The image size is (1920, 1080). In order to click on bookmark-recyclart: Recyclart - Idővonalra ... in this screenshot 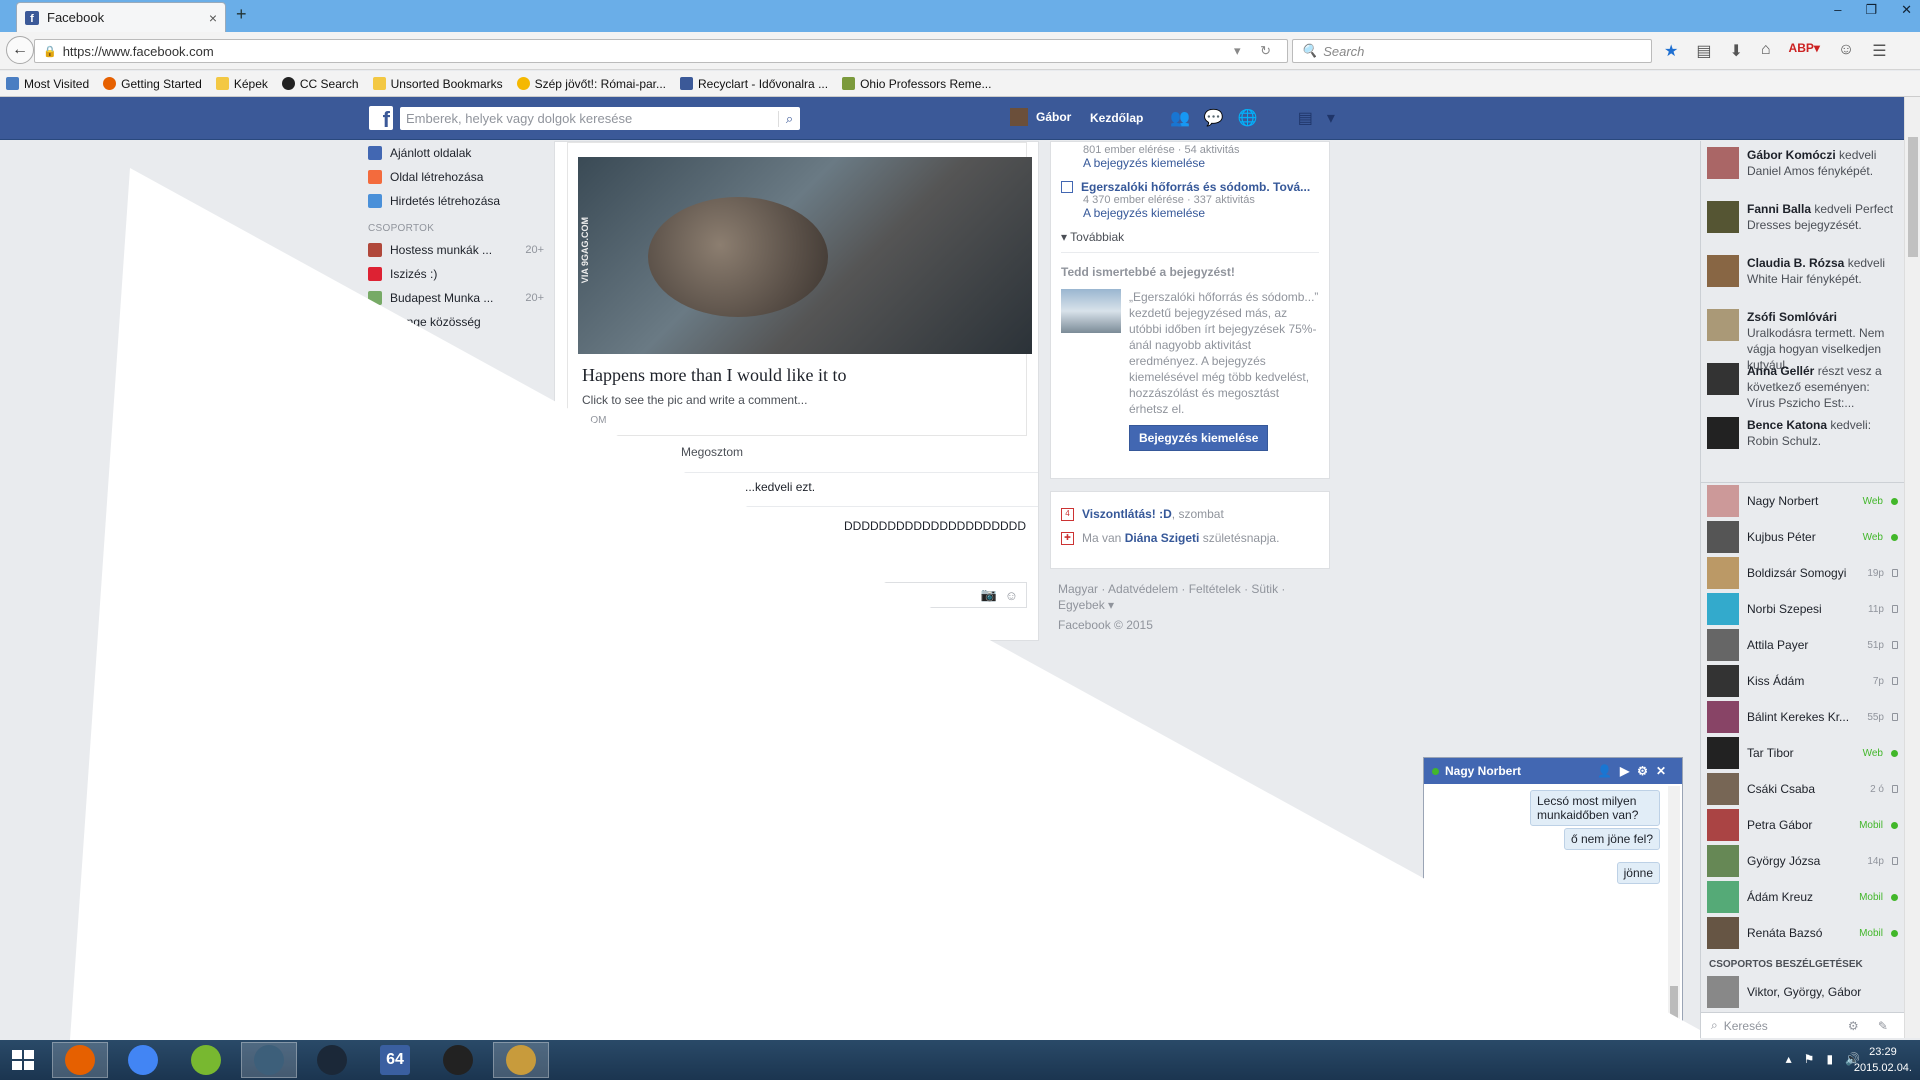, I will do `click(754, 84)`.